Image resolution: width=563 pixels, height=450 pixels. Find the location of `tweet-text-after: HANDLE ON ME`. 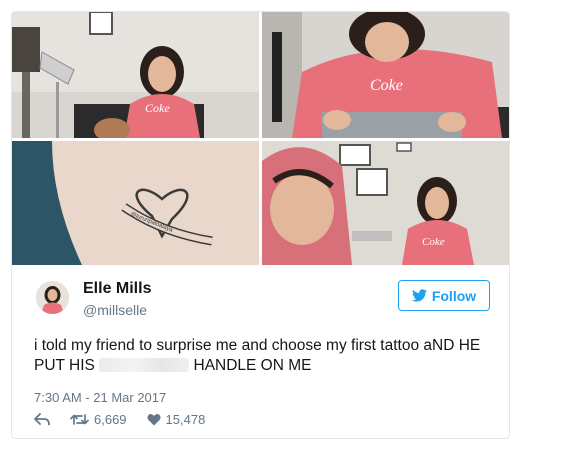

tweet-text-after: HANDLE ON ME is located at coordinates (252, 365).